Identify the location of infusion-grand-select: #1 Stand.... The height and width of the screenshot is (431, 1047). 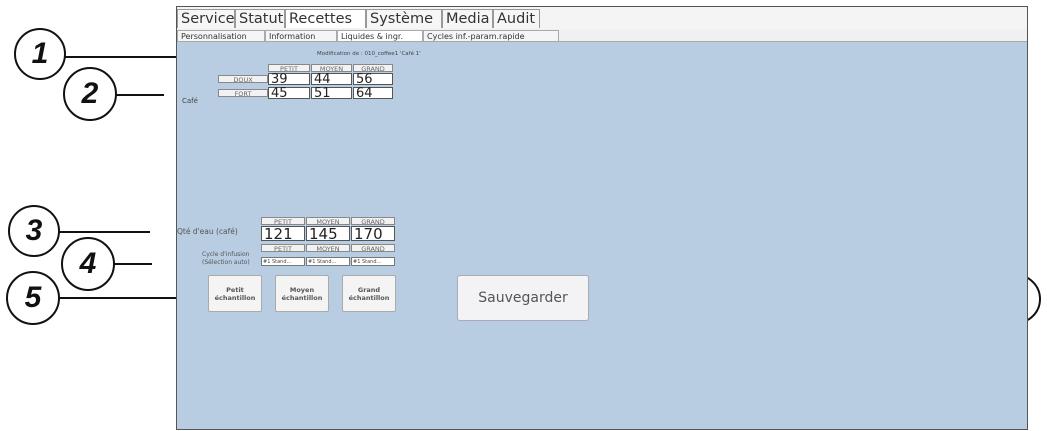
(373, 261).